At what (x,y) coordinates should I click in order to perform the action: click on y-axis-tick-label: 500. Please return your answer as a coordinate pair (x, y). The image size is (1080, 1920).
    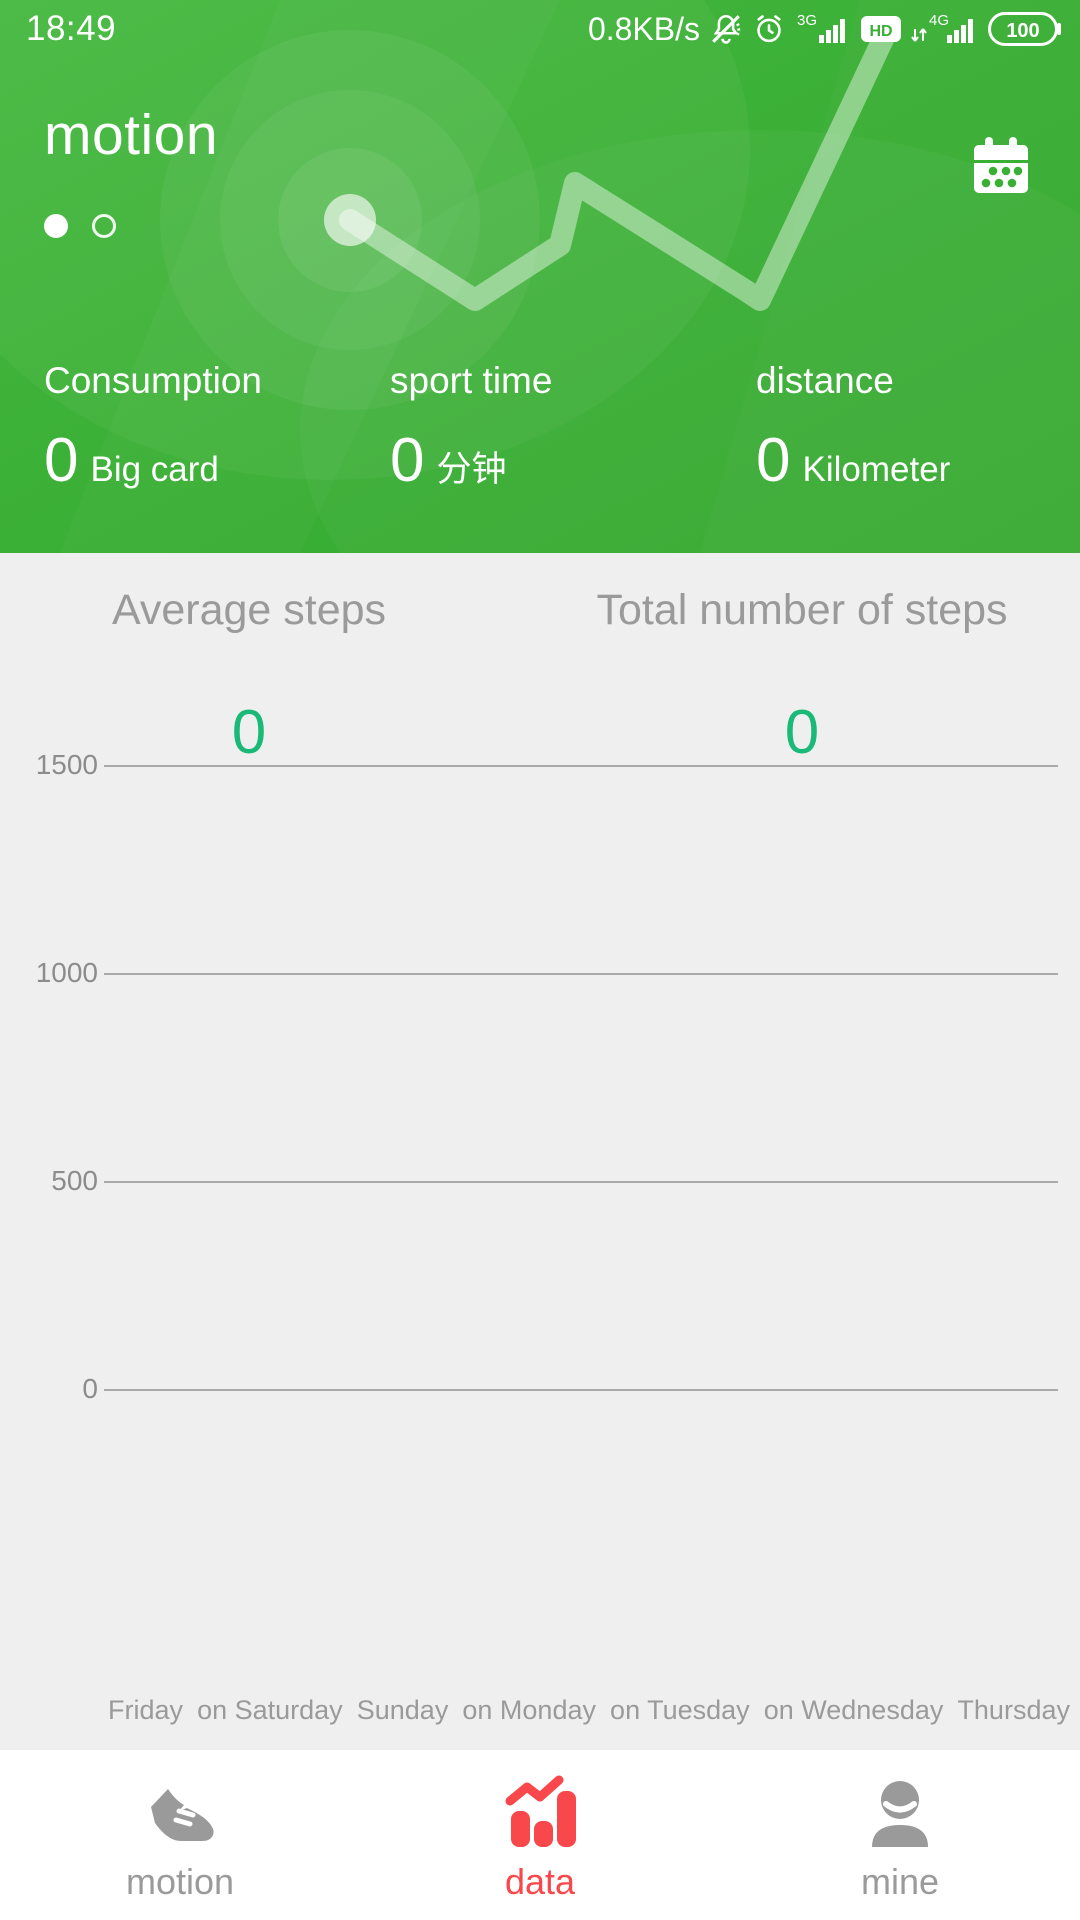
    Looking at the image, I should click on (74, 1180).